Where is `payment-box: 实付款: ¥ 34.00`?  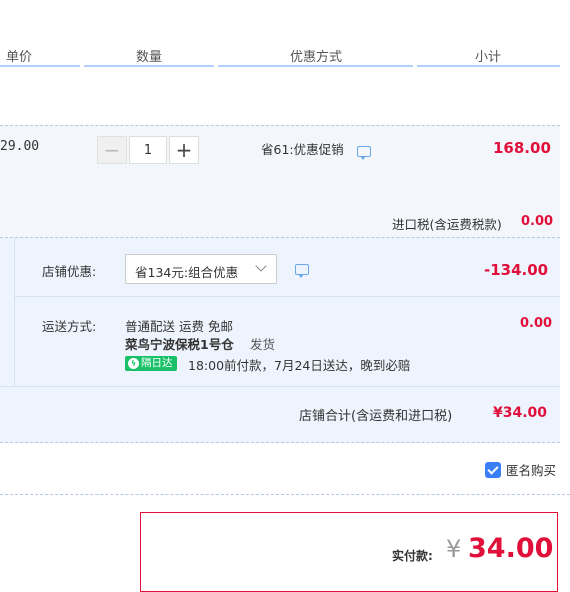
payment-box: 实付款: ¥ 34.00 is located at coordinates (349, 552).